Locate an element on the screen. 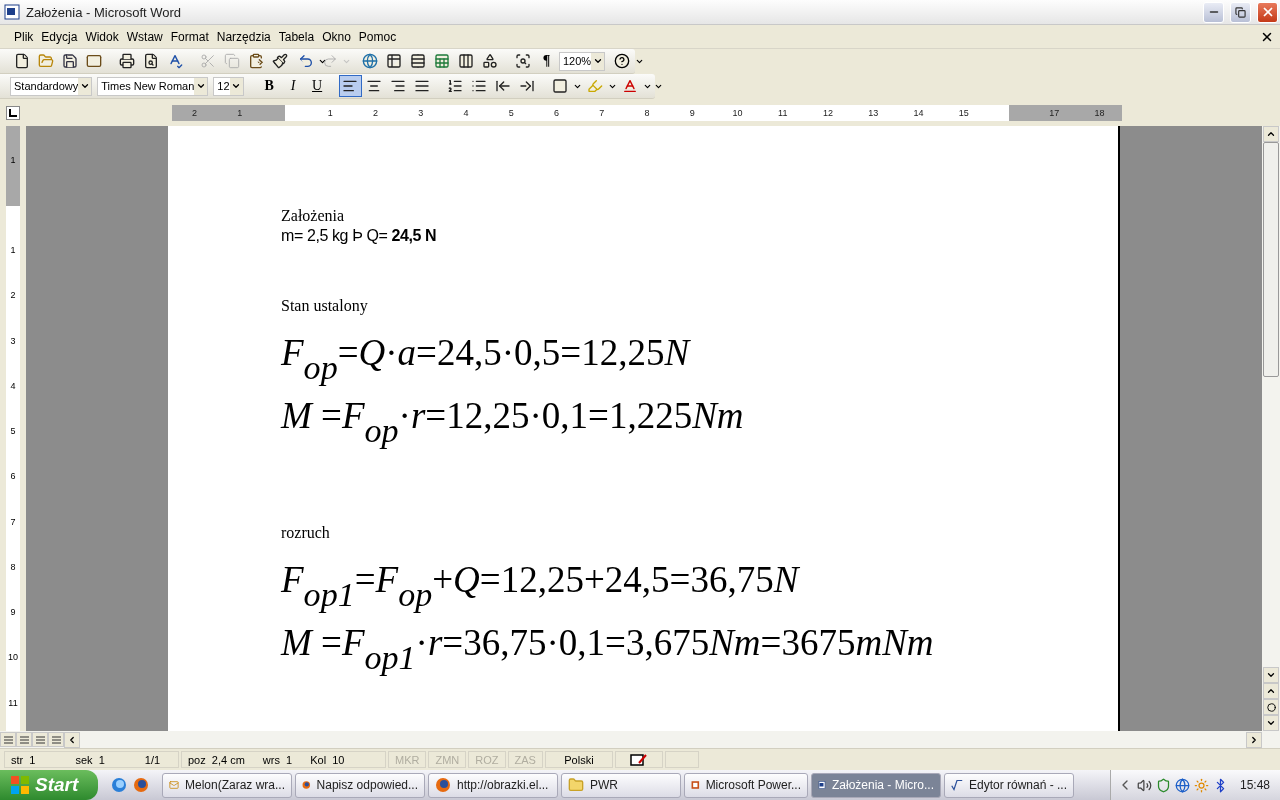  ruler-number: 10 is located at coordinates (13, 658).